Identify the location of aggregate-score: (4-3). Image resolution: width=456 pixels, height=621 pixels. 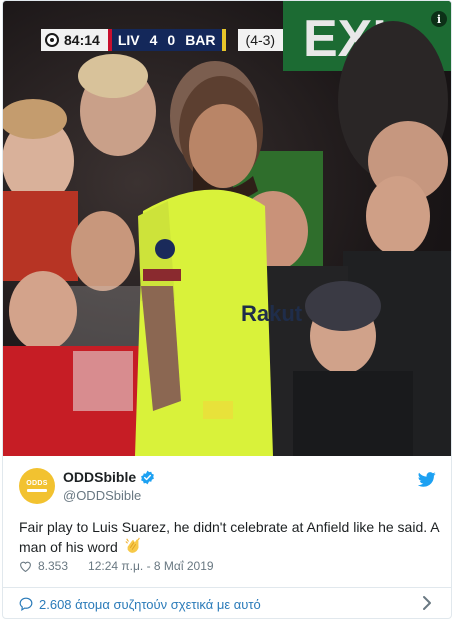
(260, 40).